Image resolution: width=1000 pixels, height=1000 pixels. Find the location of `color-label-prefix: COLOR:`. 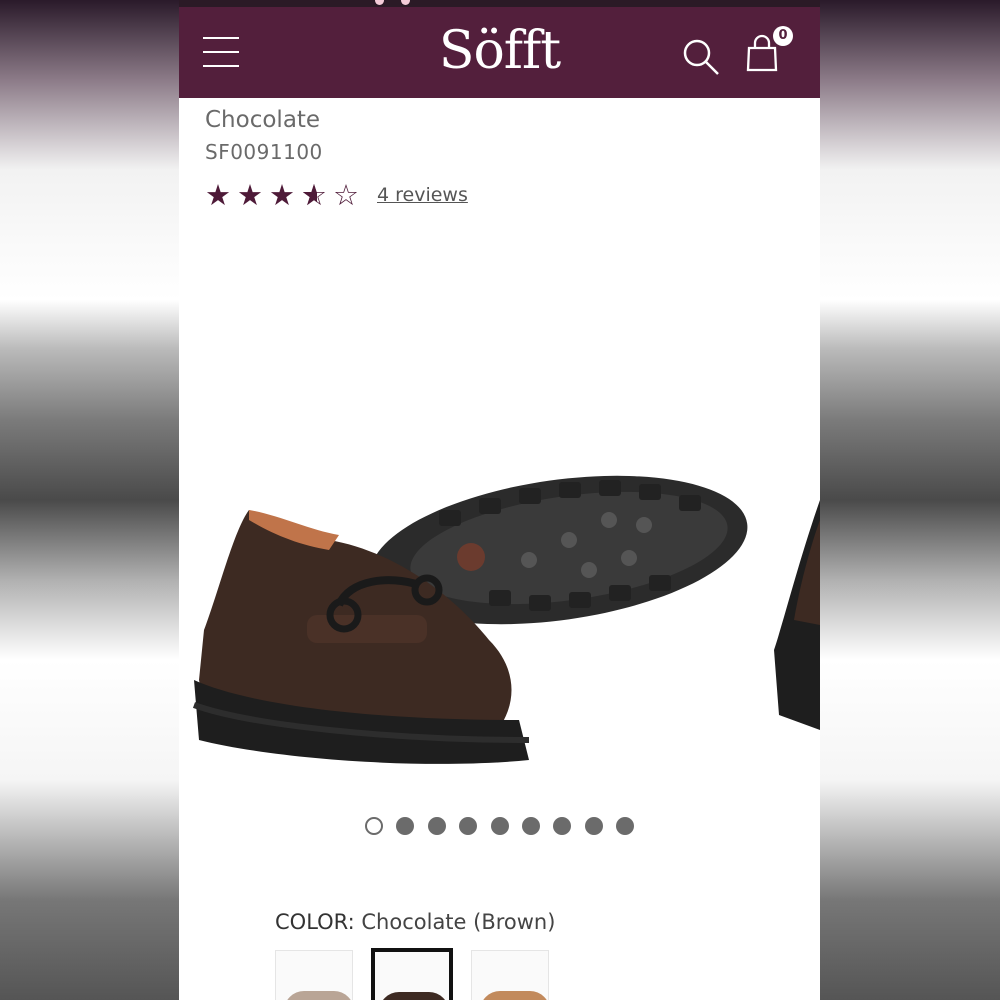

color-label-prefix: COLOR: is located at coordinates (315, 922).